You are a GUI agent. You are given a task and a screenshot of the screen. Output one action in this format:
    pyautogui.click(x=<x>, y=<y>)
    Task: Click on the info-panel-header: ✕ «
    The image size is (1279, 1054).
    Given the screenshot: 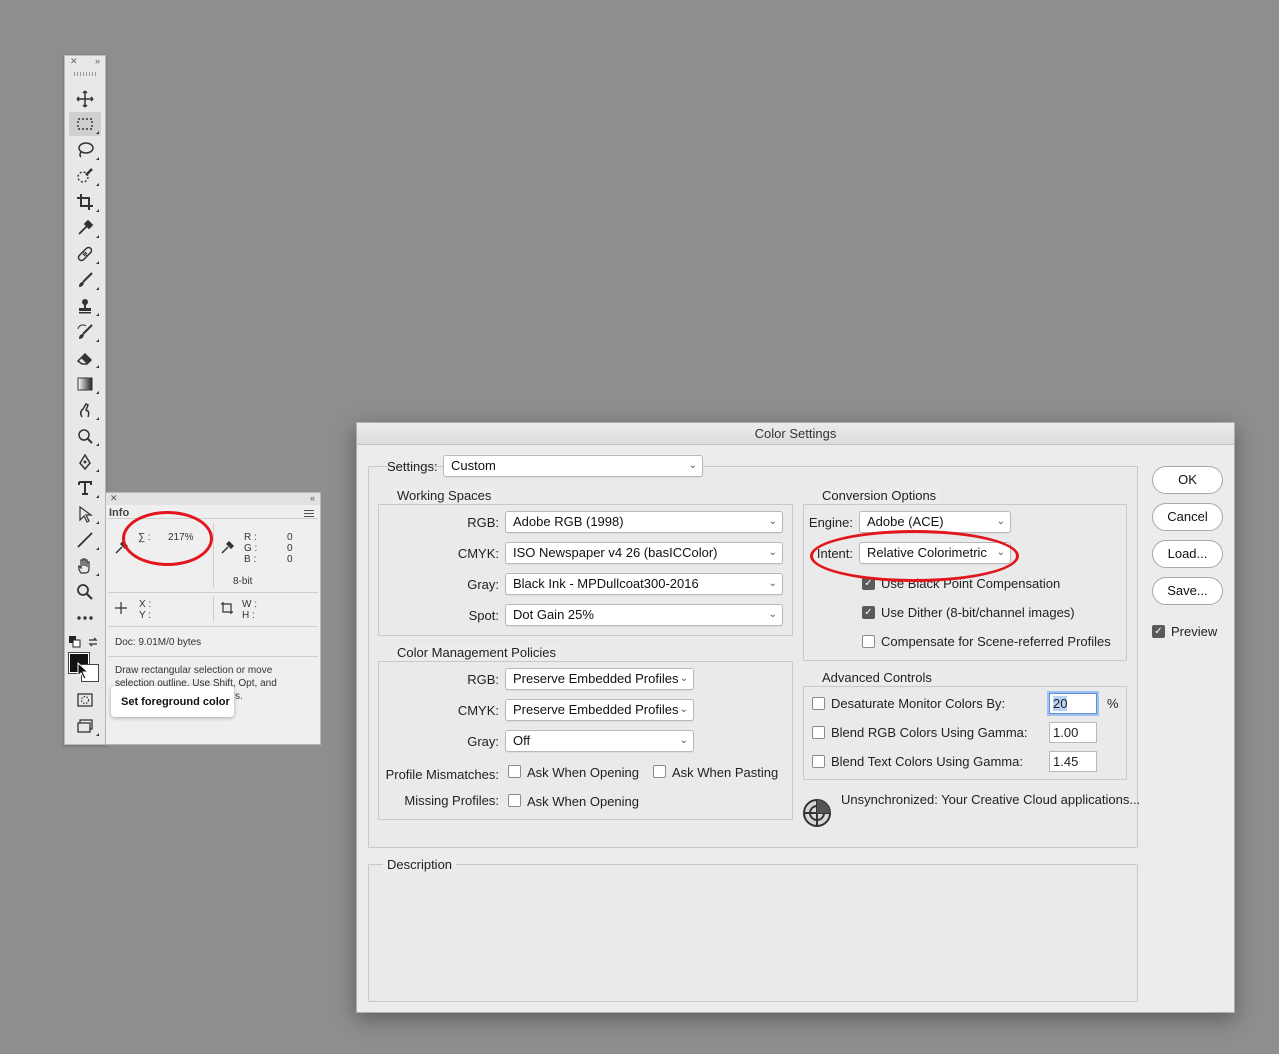 What is the action you would take?
    pyautogui.click(x=213, y=499)
    